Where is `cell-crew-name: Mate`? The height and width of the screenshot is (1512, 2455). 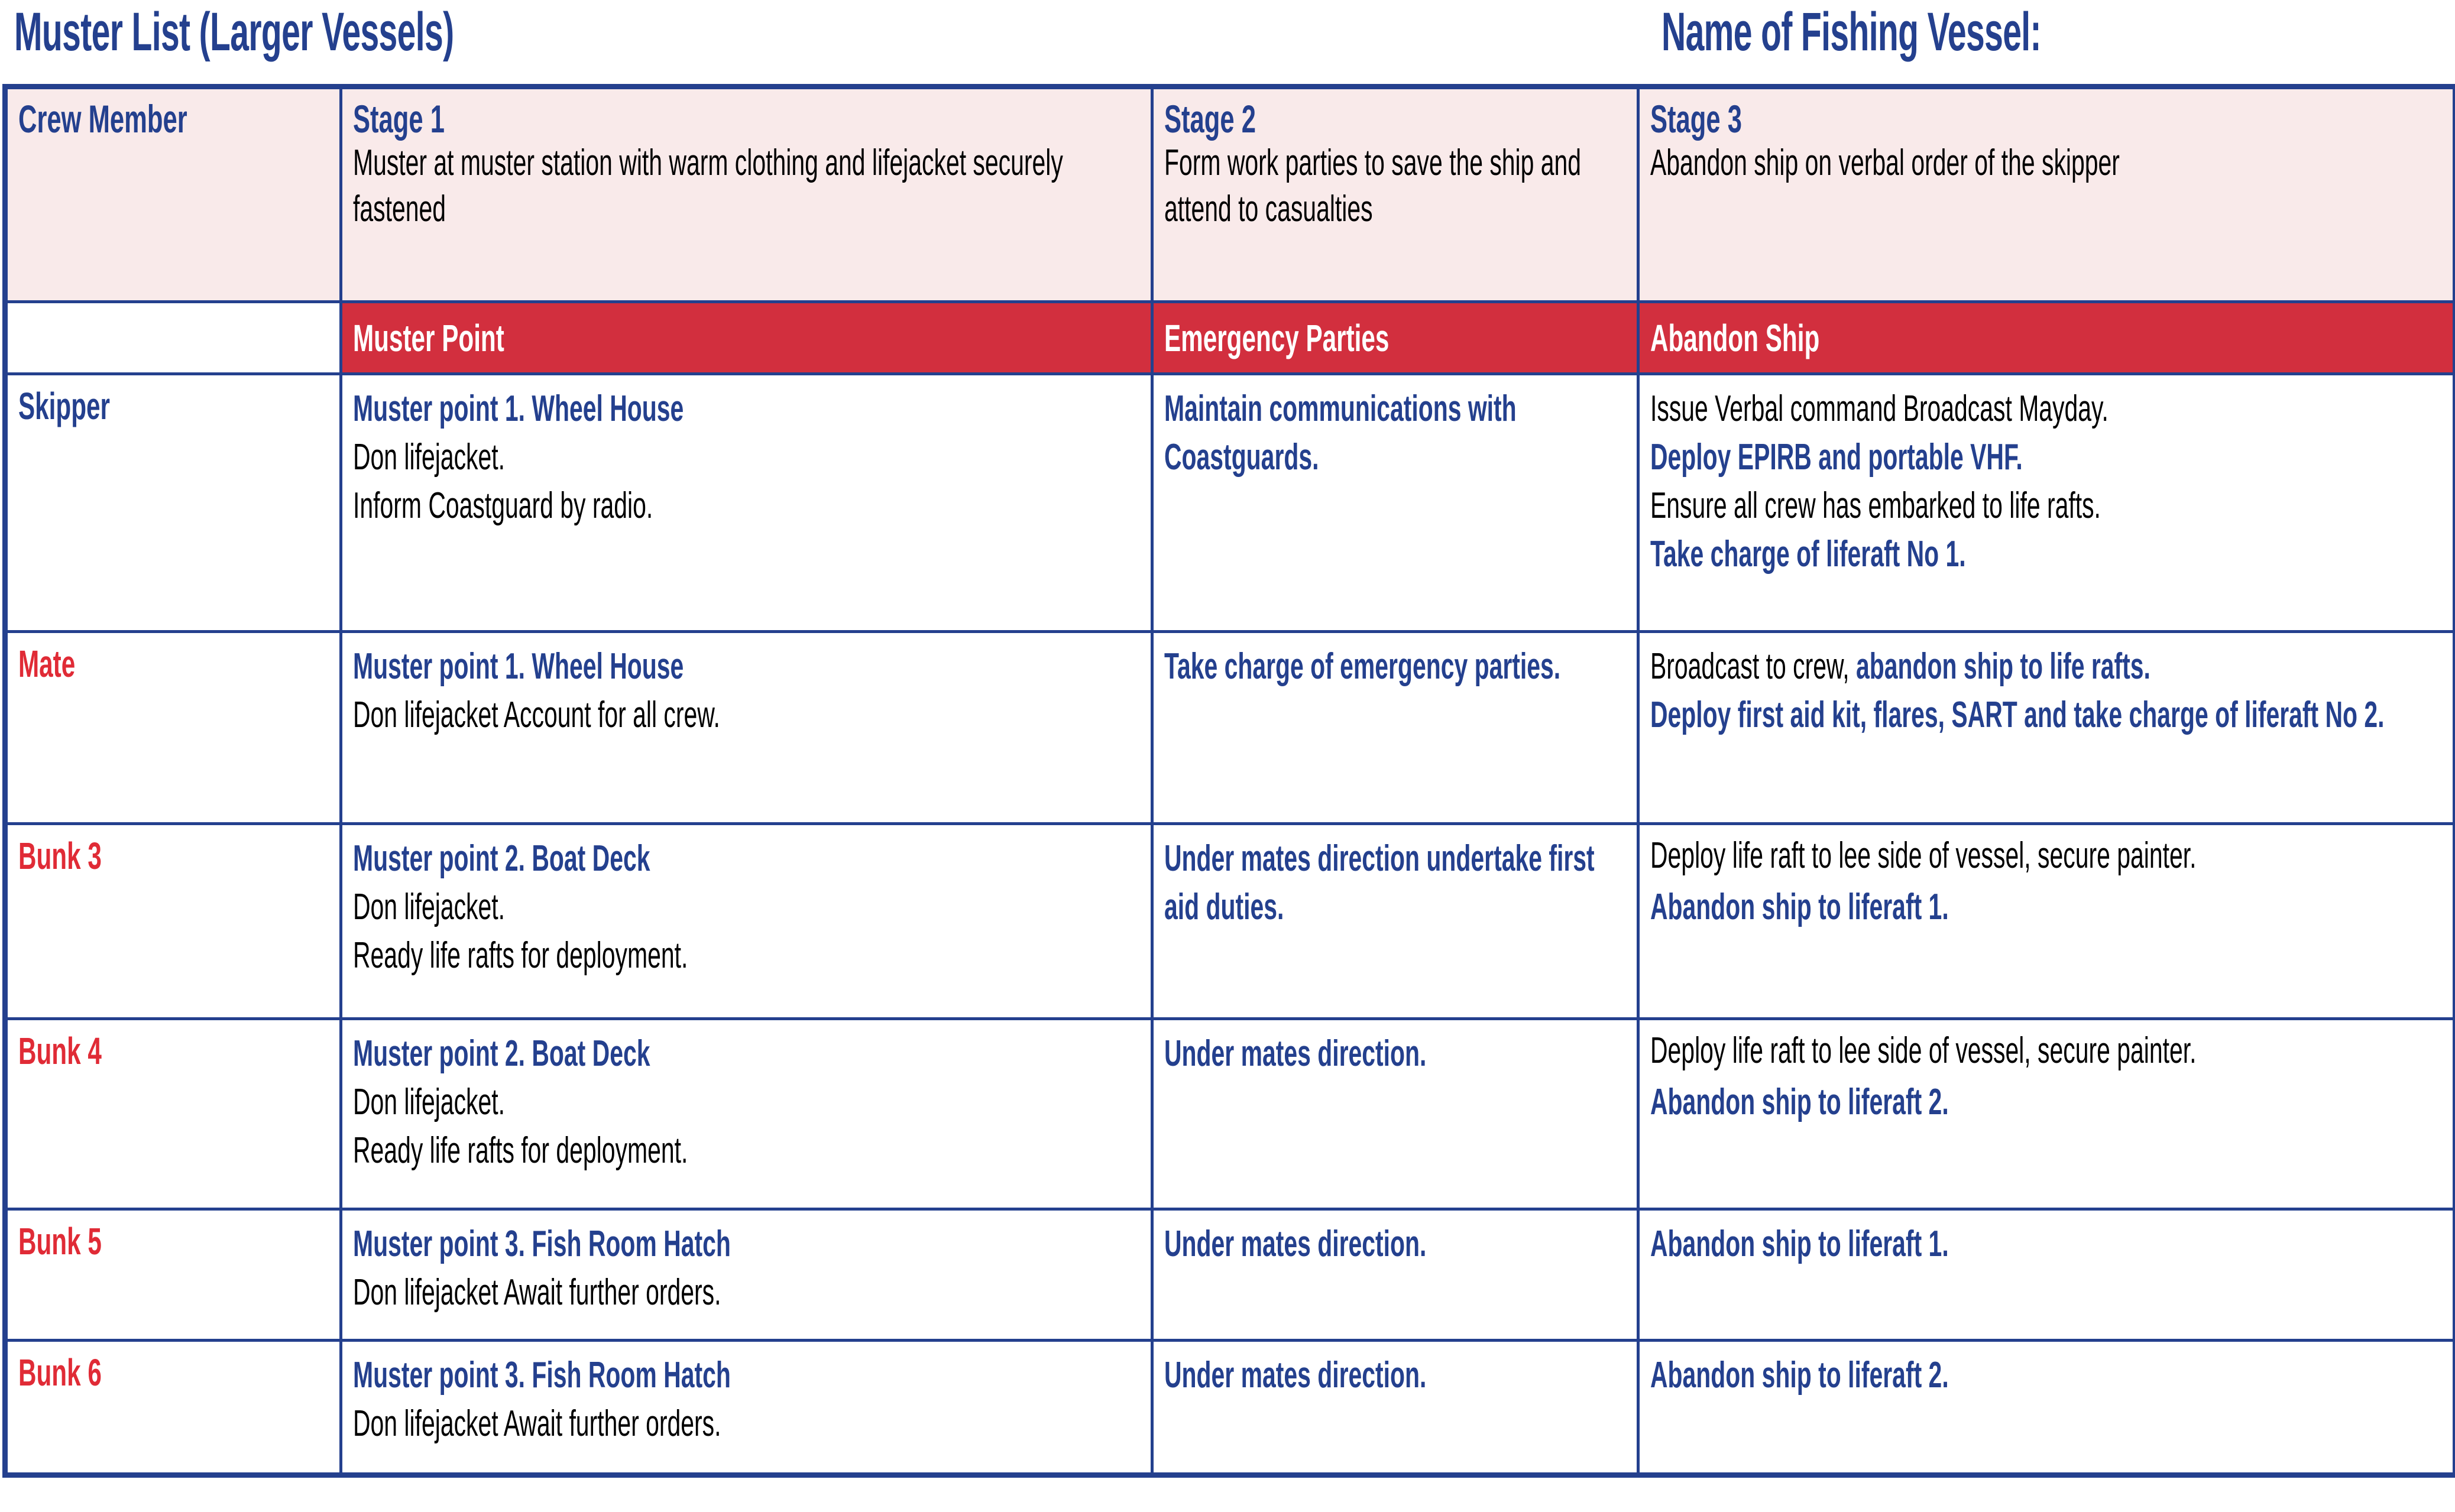
cell-crew-name: Mate is located at coordinates (173, 727).